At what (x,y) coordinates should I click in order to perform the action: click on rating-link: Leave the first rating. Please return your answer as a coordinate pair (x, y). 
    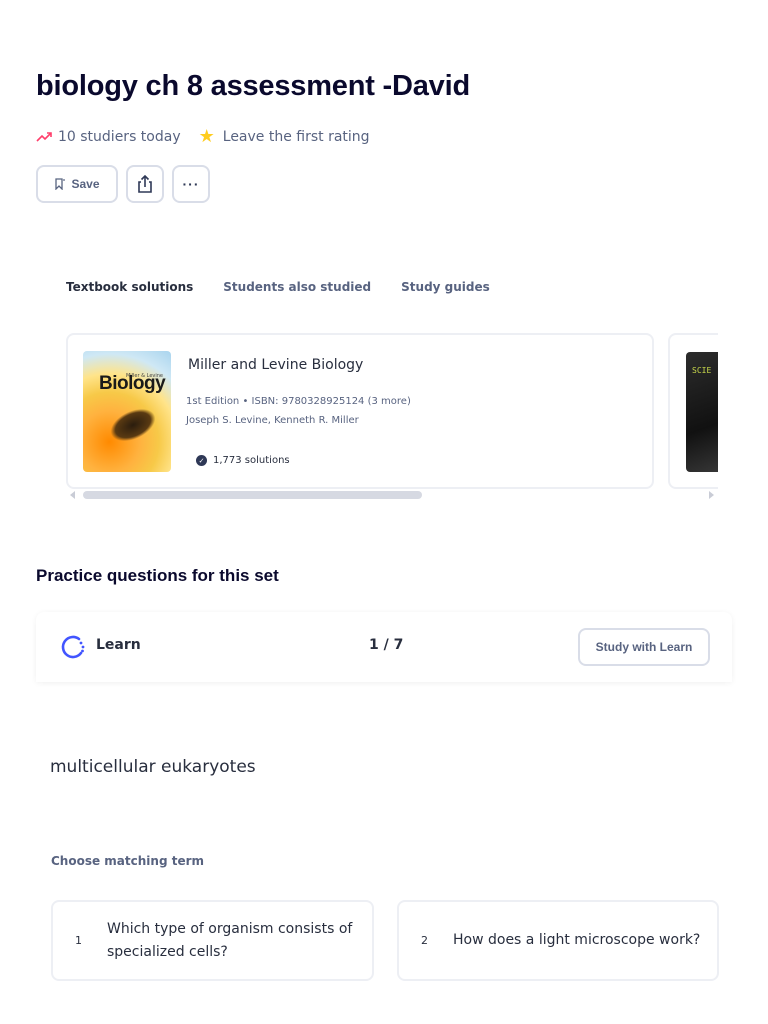
    Looking at the image, I should click on (296, 137).